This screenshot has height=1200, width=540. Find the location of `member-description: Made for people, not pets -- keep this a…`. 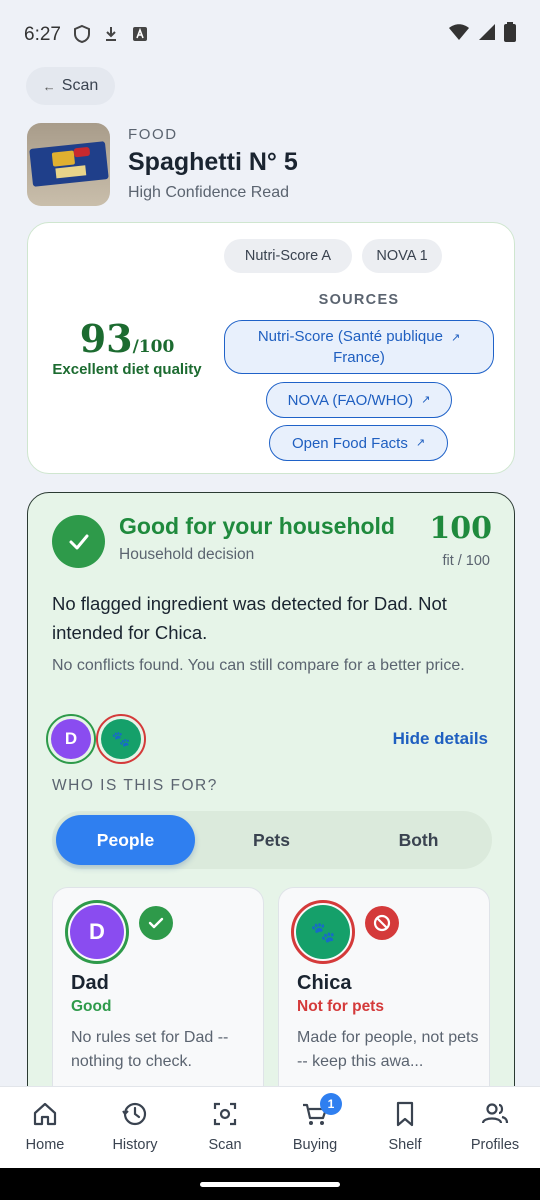

member-description: Made for people, not pets -- keep this a… is located at coordinates (388, 1049).